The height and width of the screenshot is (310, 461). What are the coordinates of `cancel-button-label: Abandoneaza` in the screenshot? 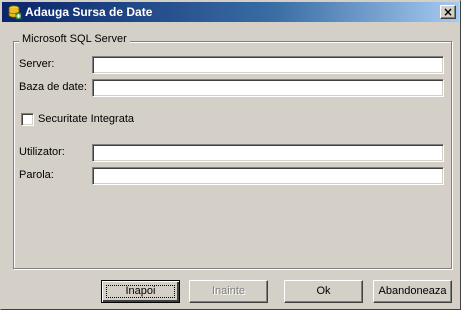 It's located at (412, 291).